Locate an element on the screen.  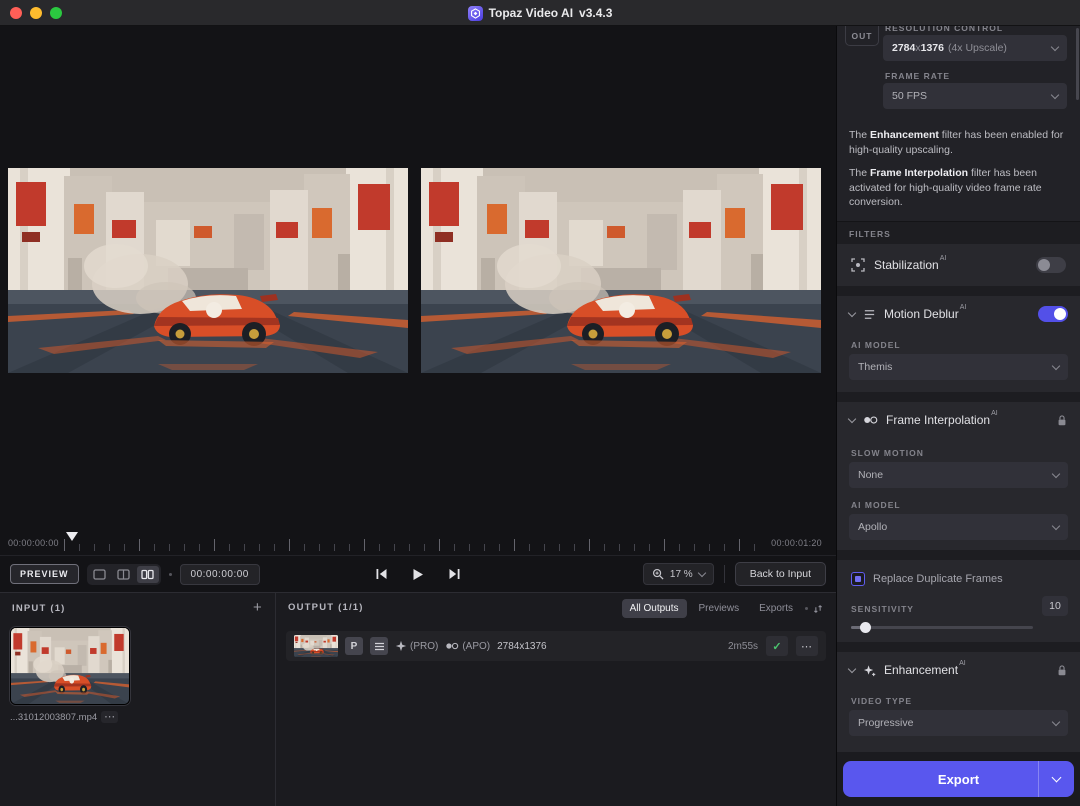
replace-duplicate-checkbox is located at coordinates (858, 579).